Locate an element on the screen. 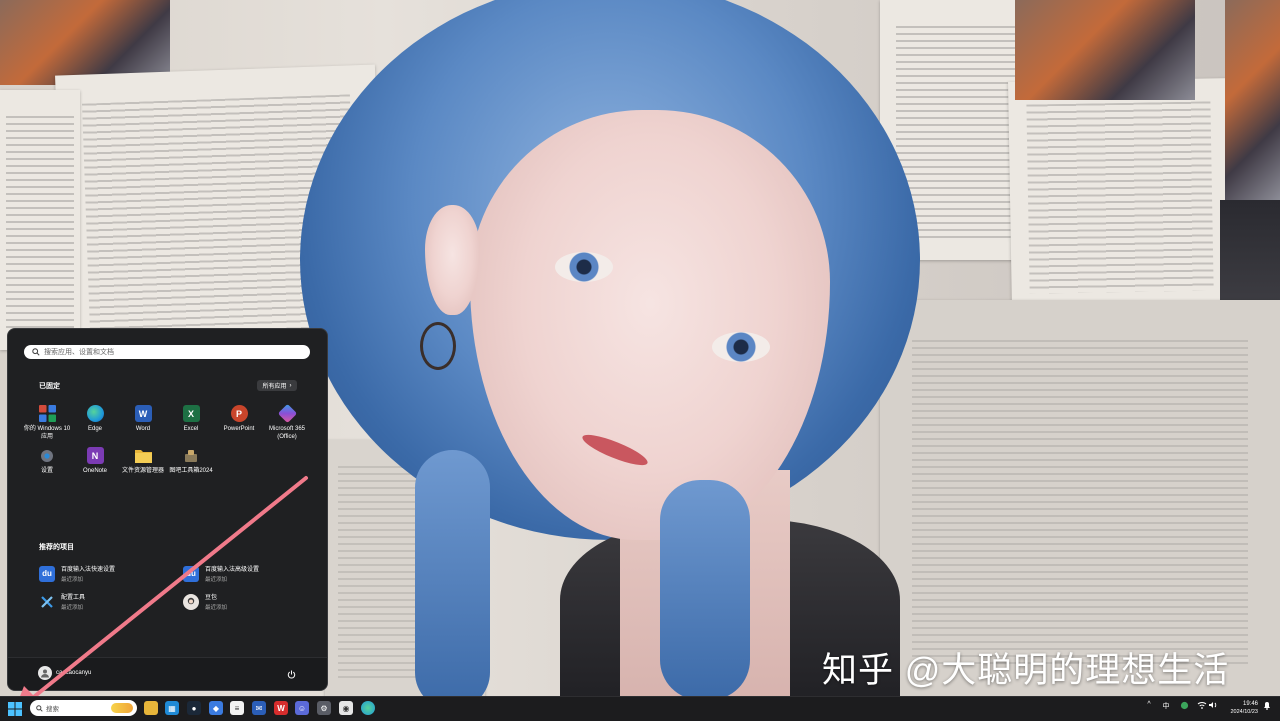  app-label: 图吧工具箱2024 is located at coordinates (191, 471).